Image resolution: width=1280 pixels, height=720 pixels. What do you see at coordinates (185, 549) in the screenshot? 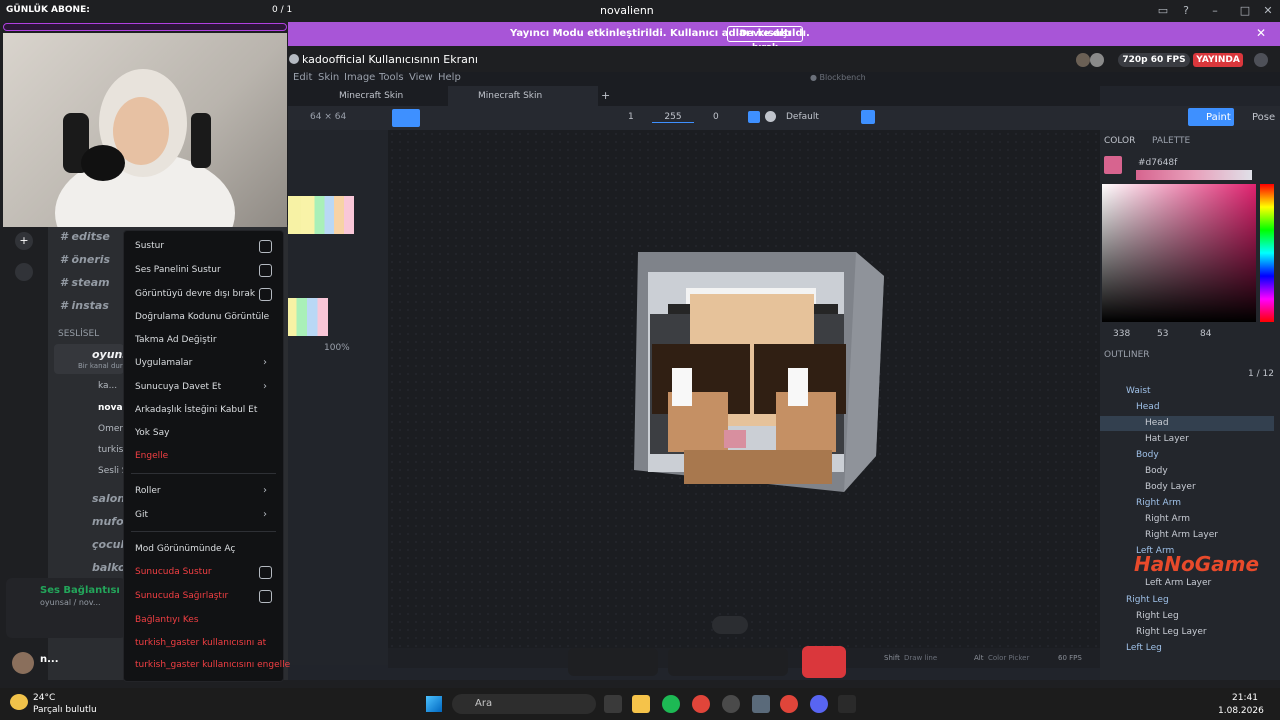
I see `menu-item-mod-view: Mod Görünümünde Aç` at bounding box center [185, 549].